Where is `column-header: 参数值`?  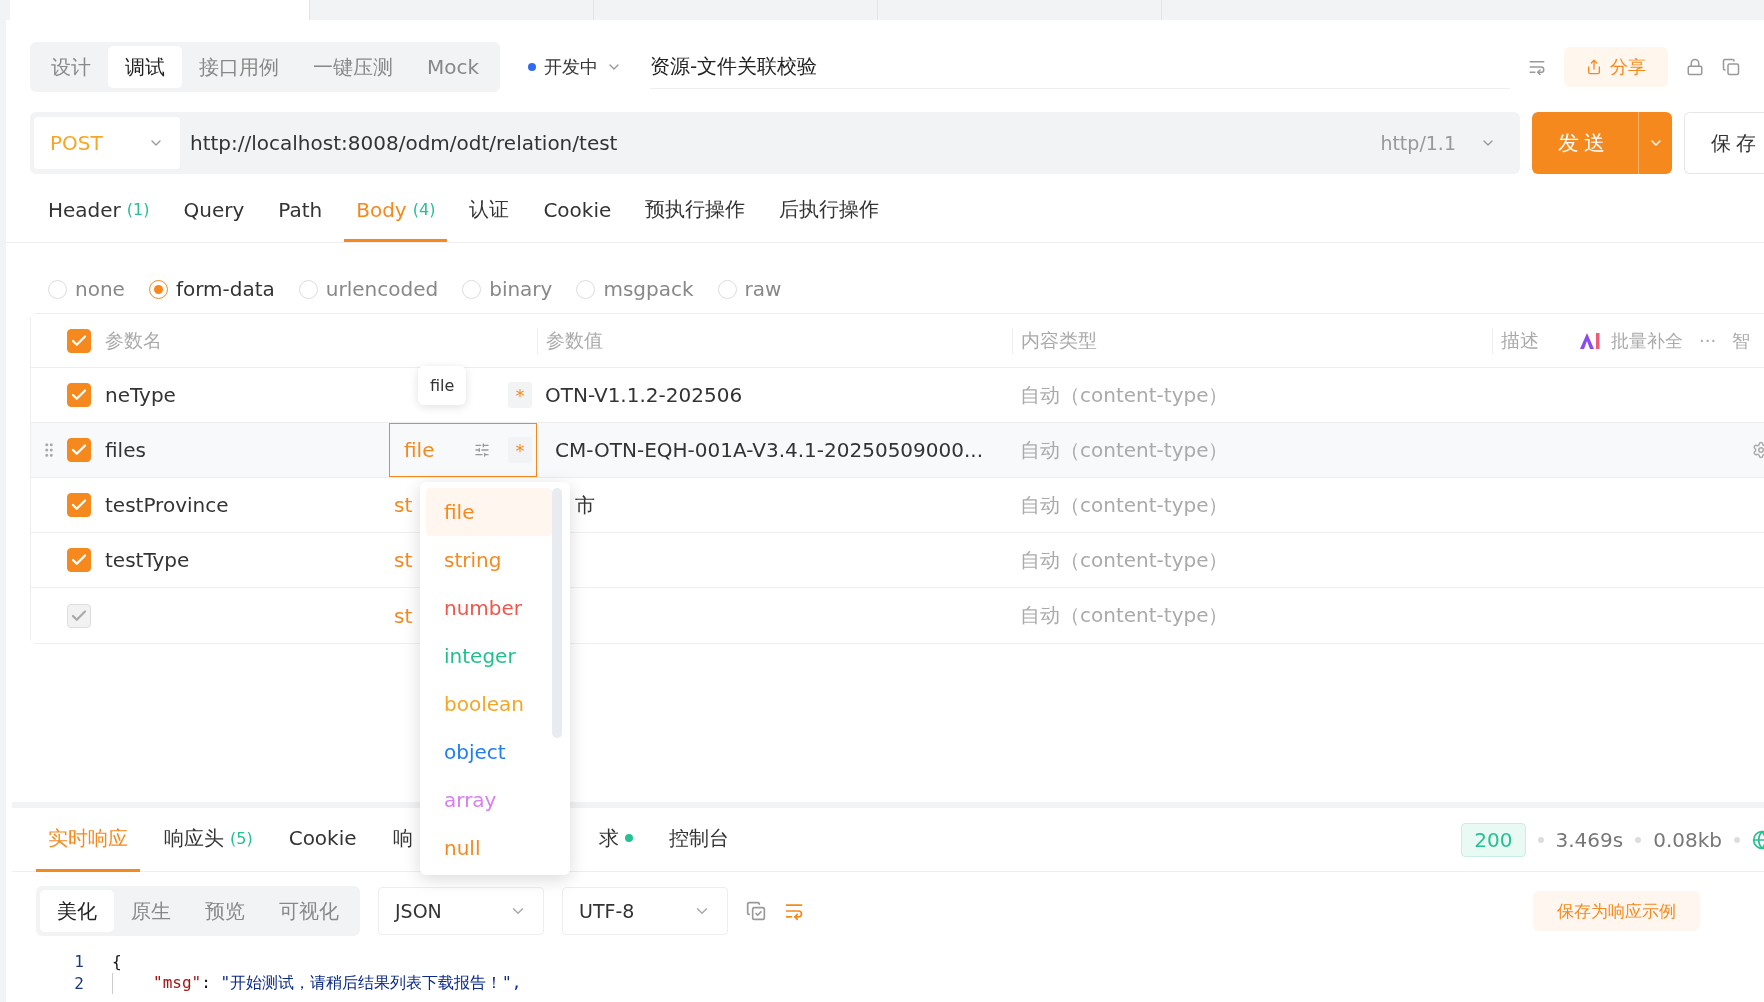 column-header: 参数值 is located at coordinates (774, 340).